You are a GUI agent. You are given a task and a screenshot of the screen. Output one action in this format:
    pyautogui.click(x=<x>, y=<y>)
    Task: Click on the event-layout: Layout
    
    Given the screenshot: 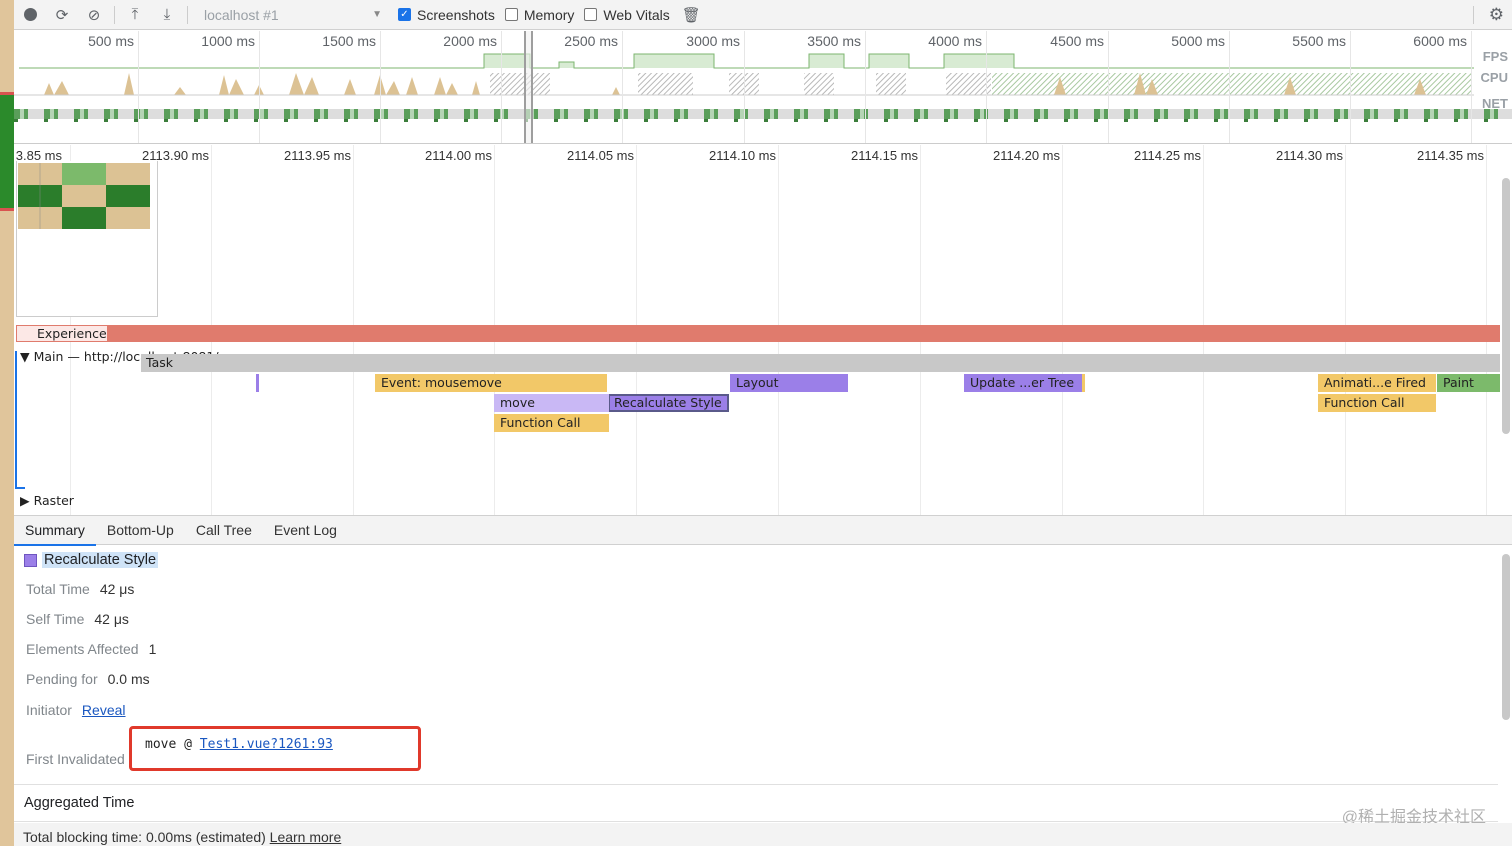 What is the action you would take?
    pyautogui.click(x=789, y=383)
    